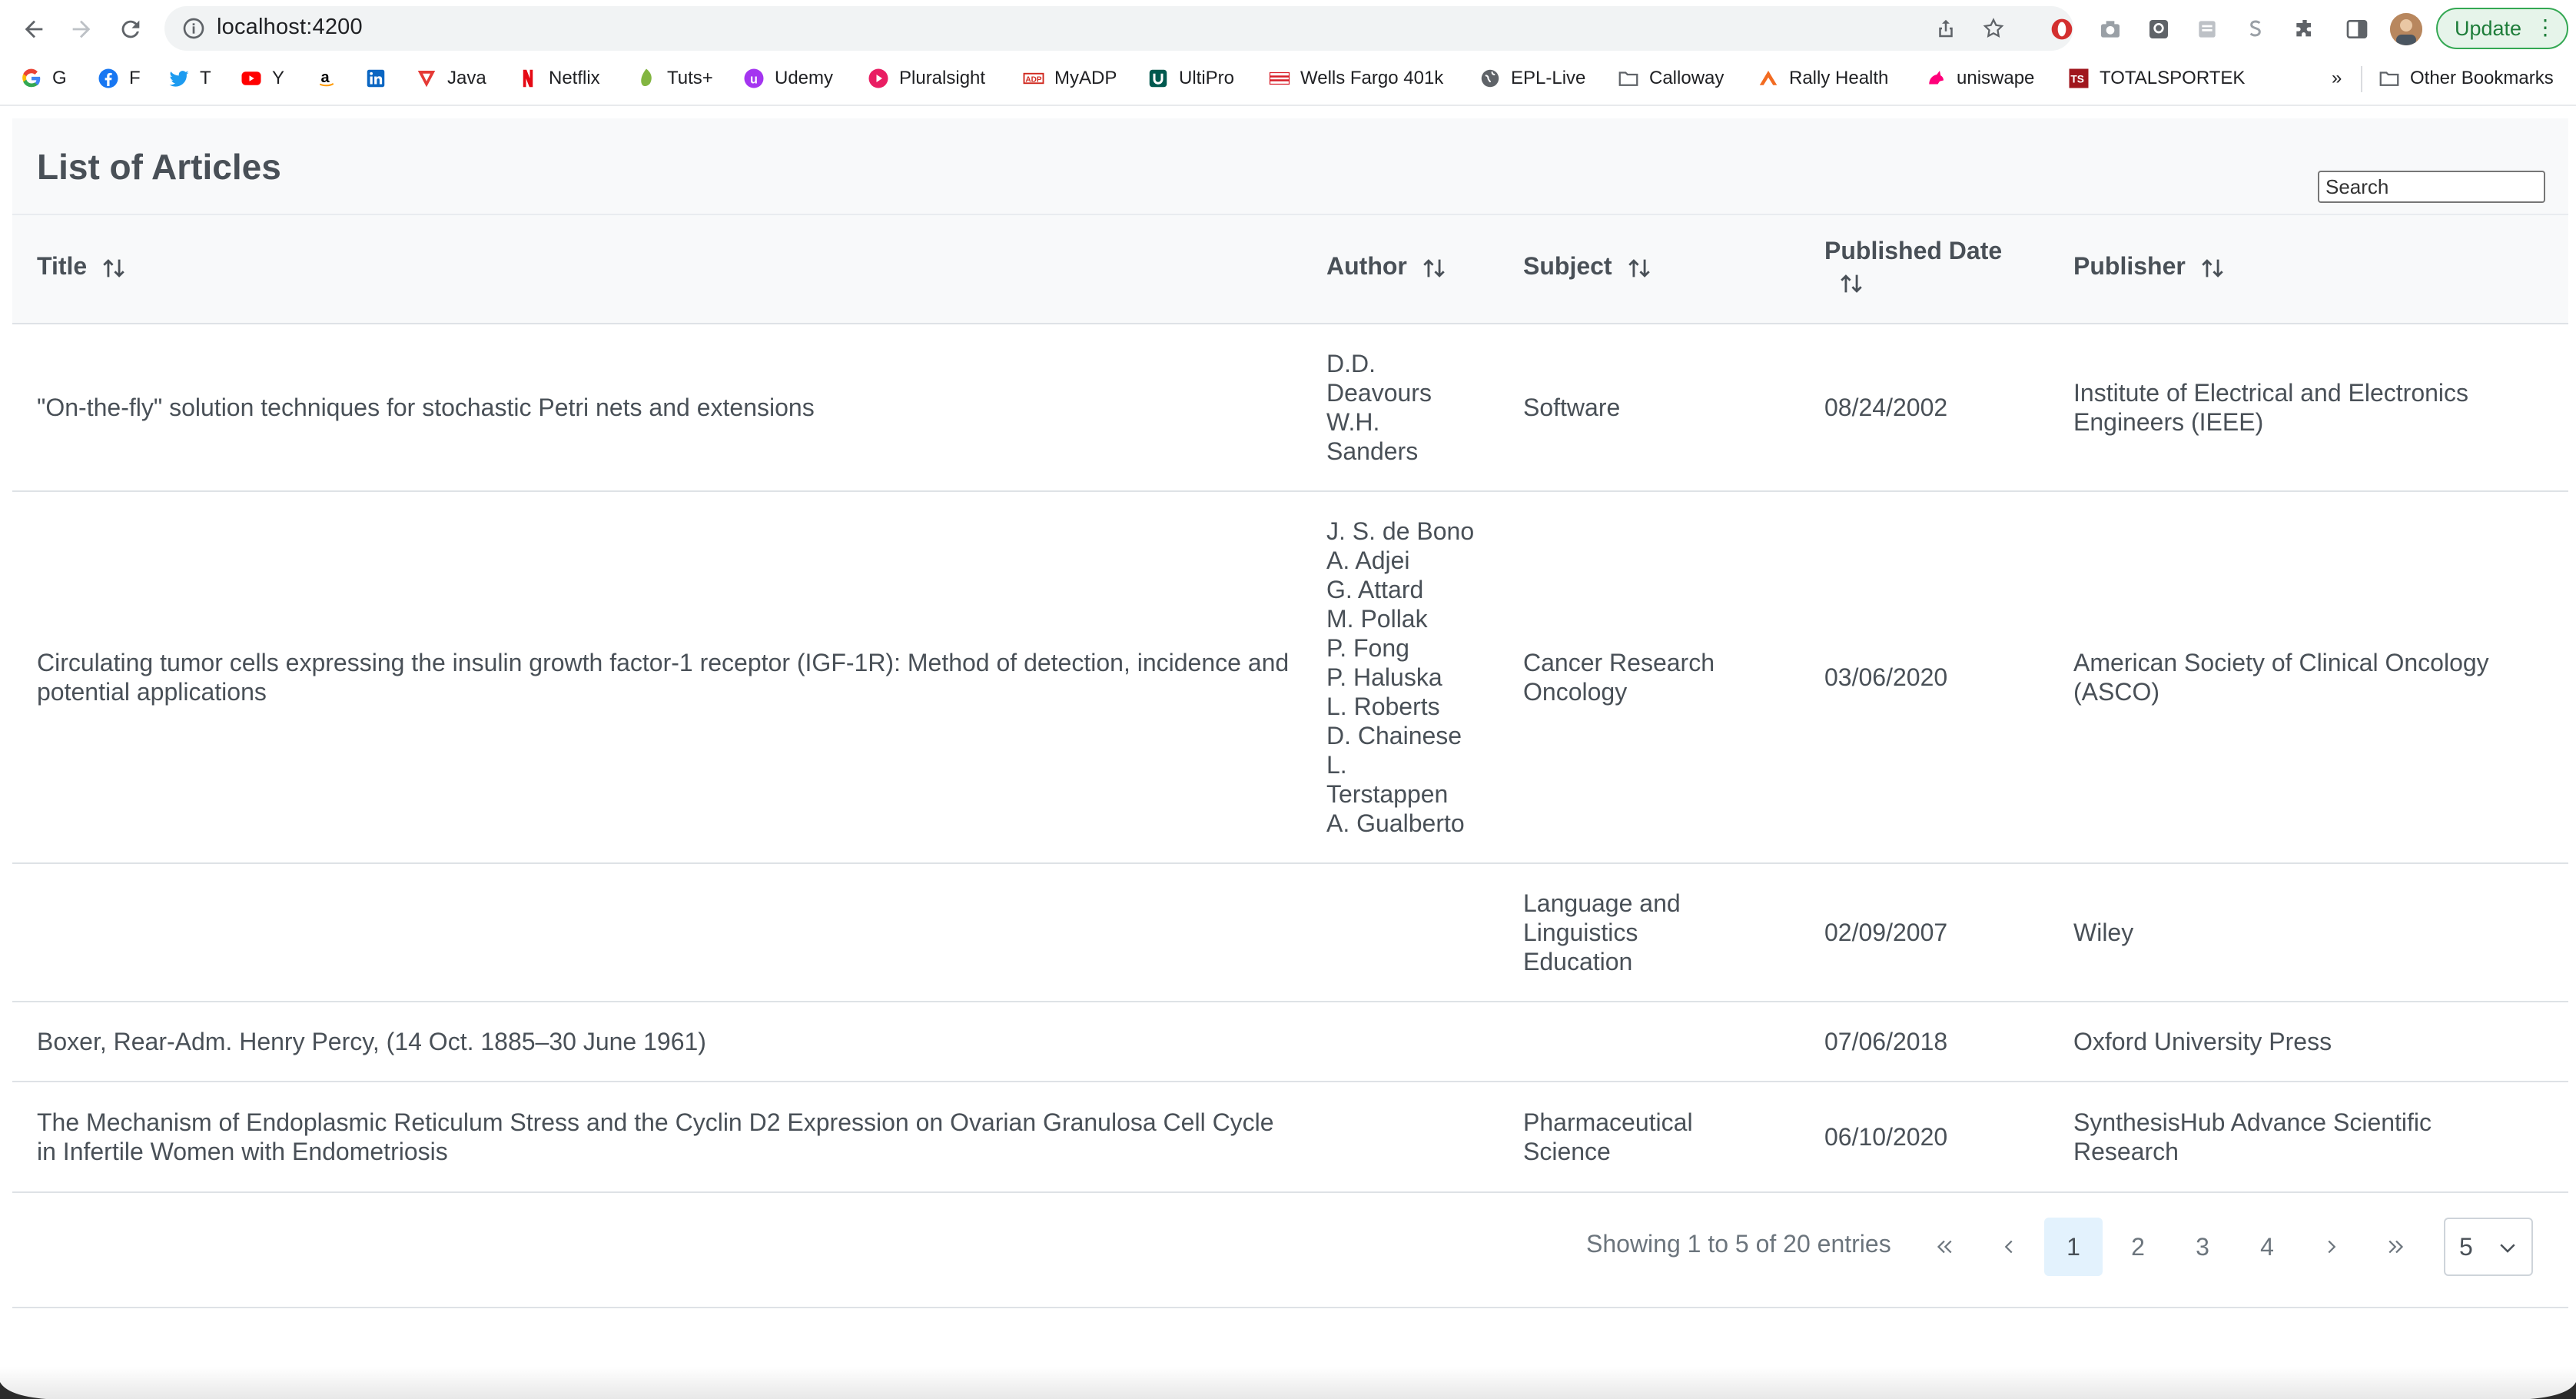 This screenshot has width=2576, height=1399. Describe the element at coordinates (1822, 78) in the screenshot. I see `bookmark-rally-health: Rally Health` at that location.